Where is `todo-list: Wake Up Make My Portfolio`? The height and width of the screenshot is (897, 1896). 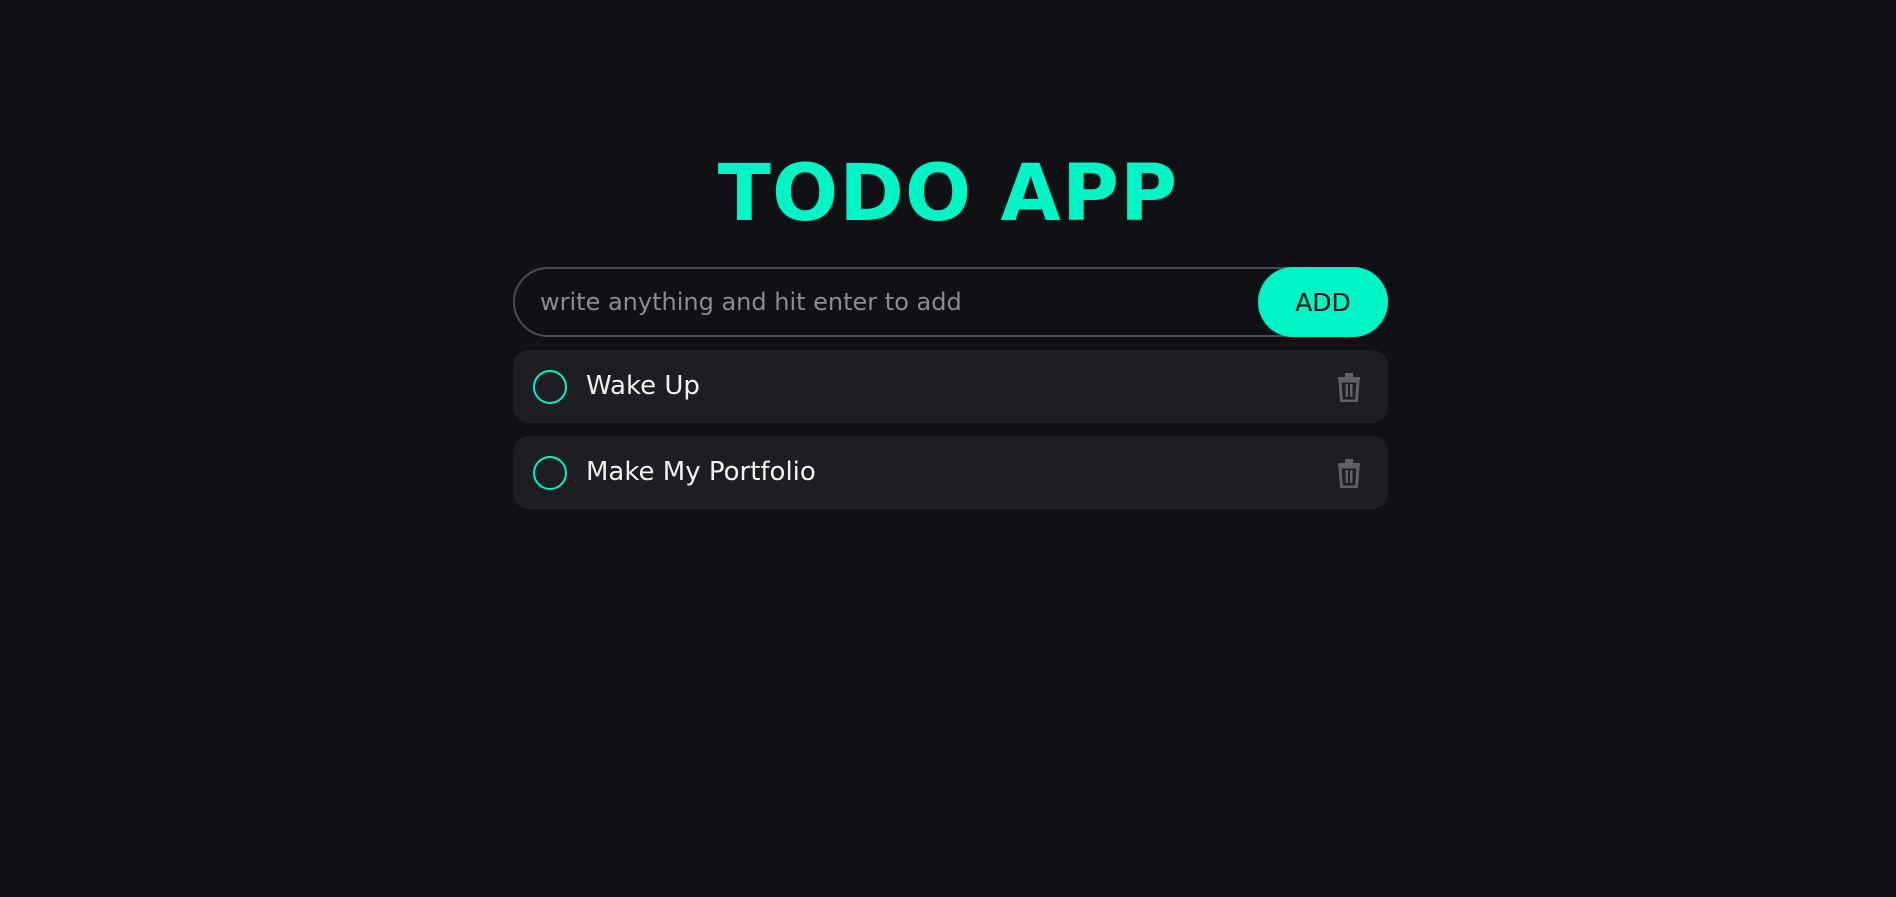
todo-list: Wake Up Make My Portfolio is located at coordinates (950, 436).